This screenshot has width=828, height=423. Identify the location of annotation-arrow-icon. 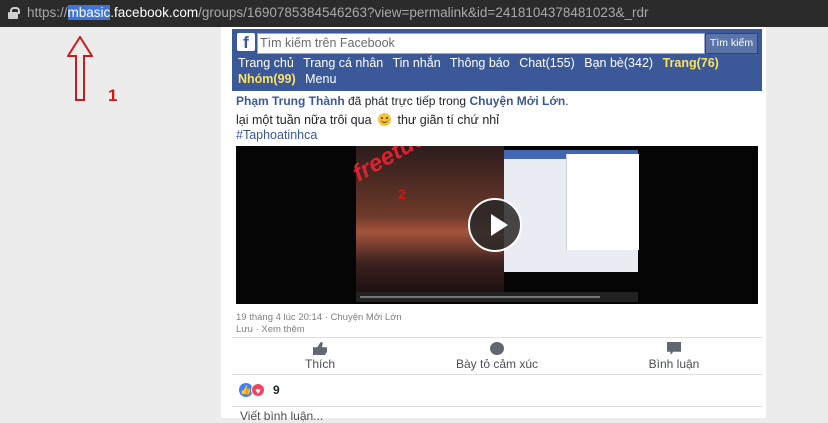
(80, 68).